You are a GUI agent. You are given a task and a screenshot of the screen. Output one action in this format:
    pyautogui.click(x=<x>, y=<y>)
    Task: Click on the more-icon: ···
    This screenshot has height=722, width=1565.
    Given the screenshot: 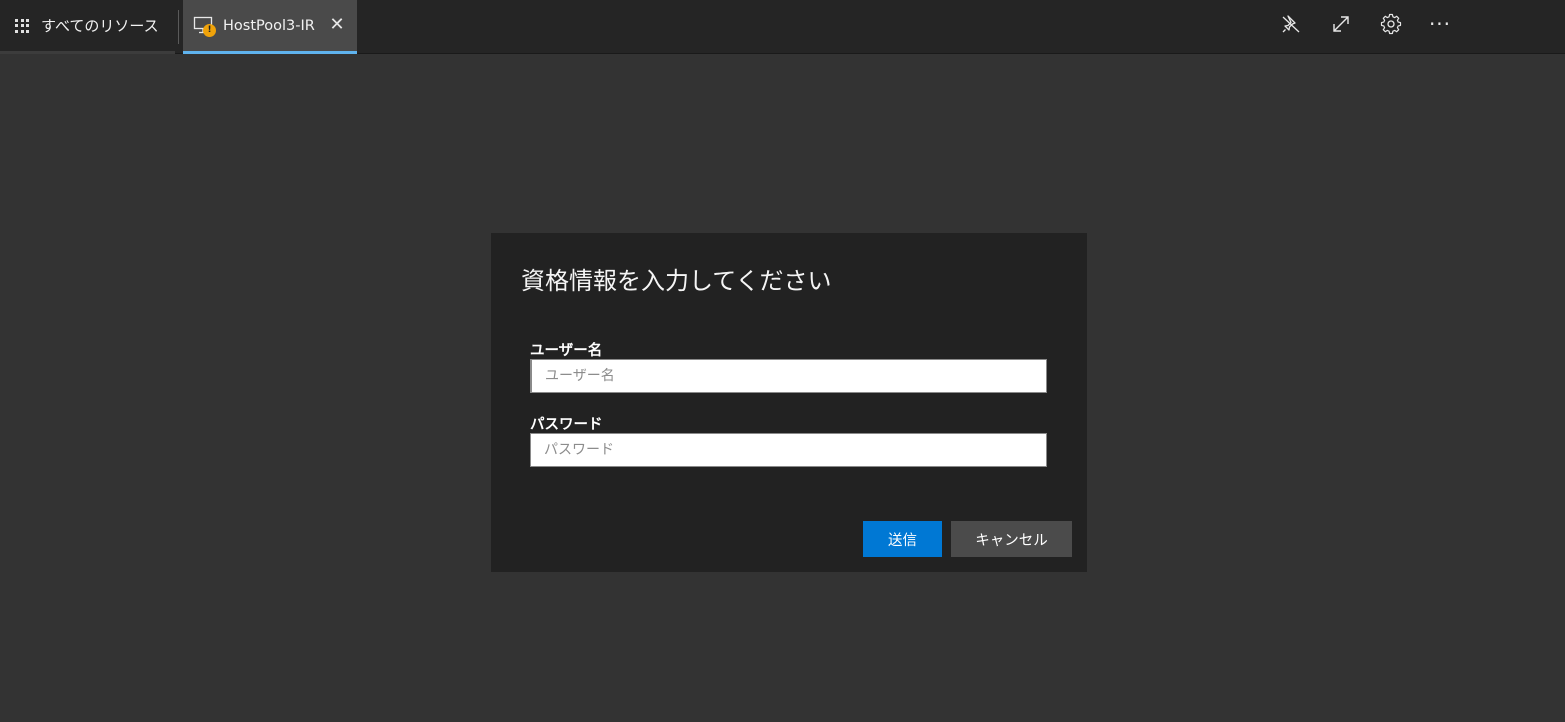 What is the action you would take?
    pyautogui.click(x=1440, y=24)
    